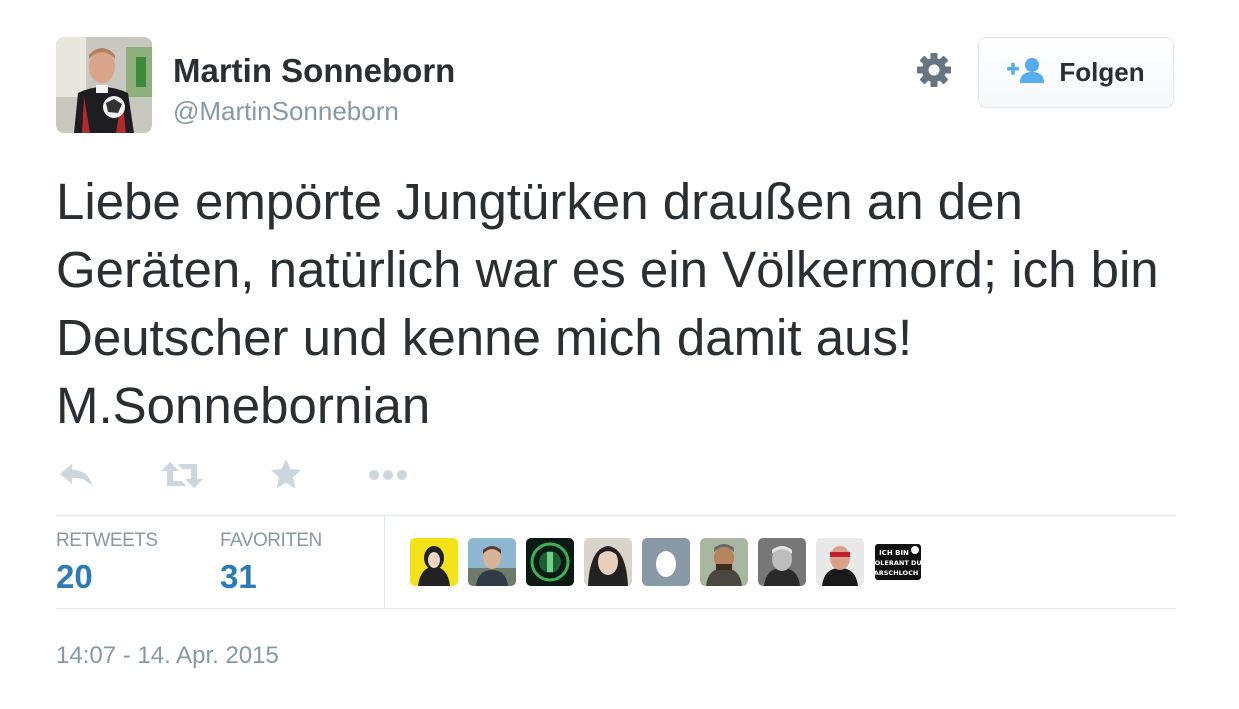 This screenshot has height=709, width=1239. I want to click on favorites-label: FAVORITEN, so click(271, 540).